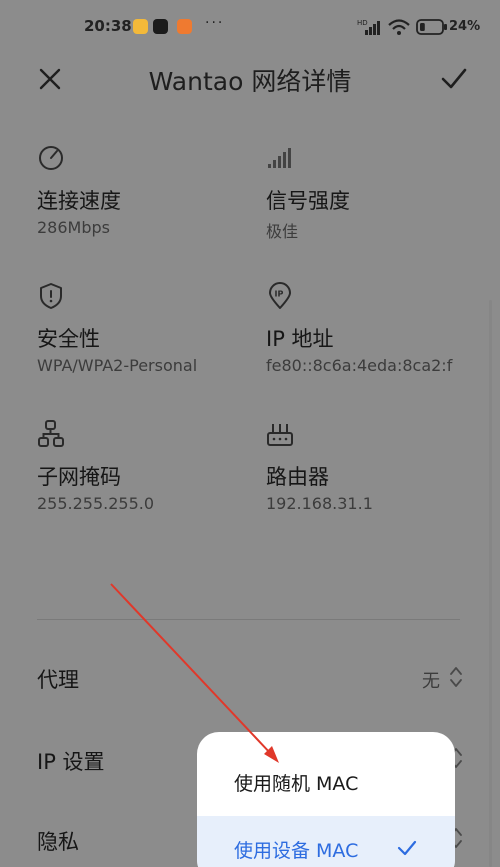  Describe the element at coordinates (79, 477) in the screenshot. I see `detail-label-subnet: 子网掩码` at that location.